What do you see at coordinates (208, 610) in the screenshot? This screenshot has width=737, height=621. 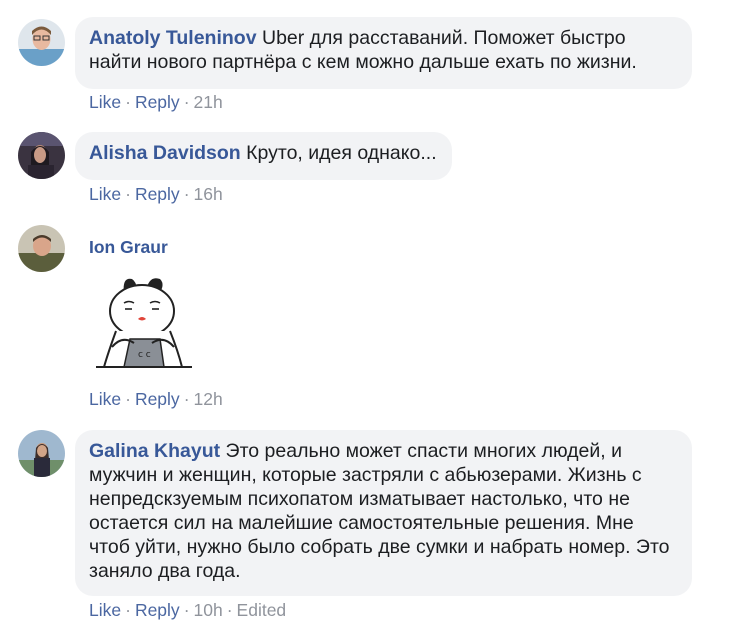 I see `comment-timestamp: 10h` at bounding box center [208, 610].